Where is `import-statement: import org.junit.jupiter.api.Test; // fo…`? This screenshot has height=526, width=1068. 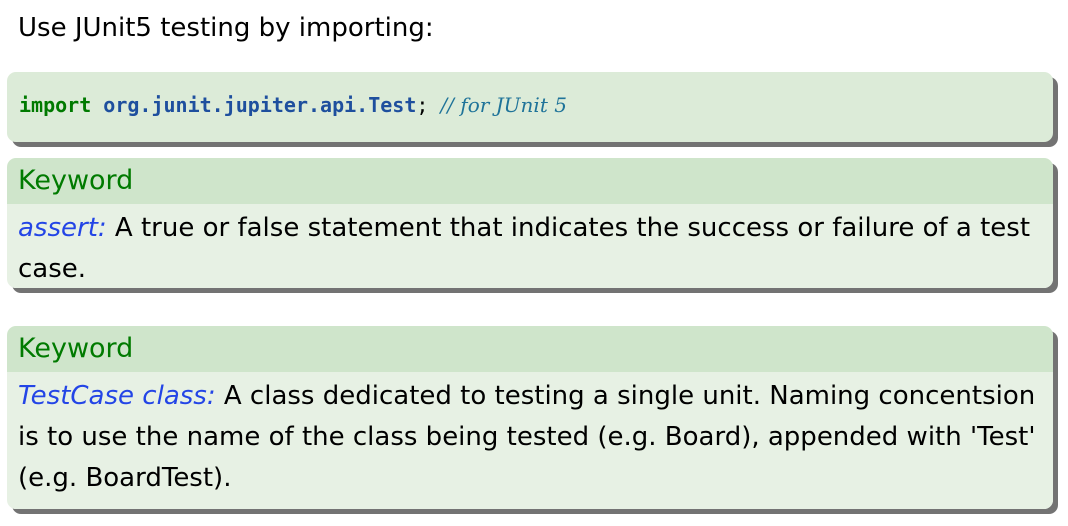
import-statement: import org.junit.jupiter.api.Test; // fo… is located at coordinates (293, 105).